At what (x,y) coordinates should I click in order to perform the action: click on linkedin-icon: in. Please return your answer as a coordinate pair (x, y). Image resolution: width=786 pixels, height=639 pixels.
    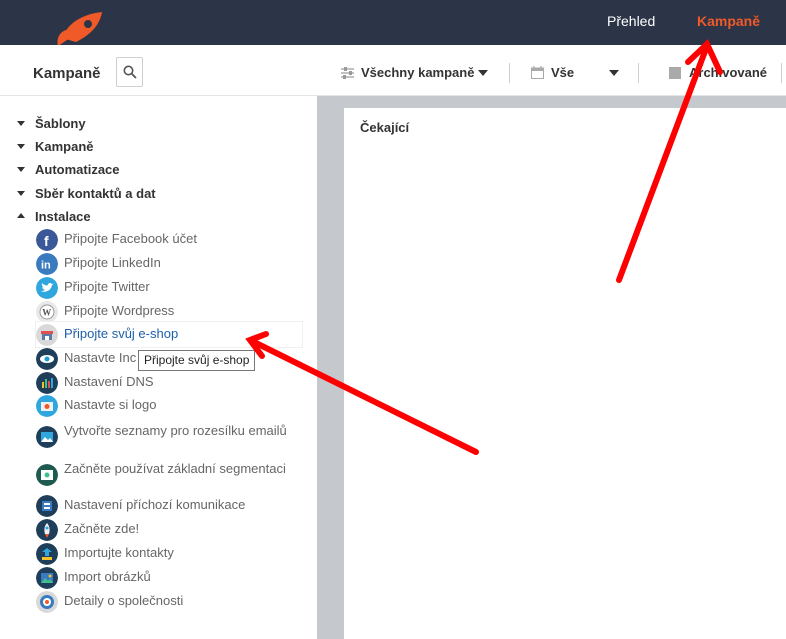
    Looking at the image, I should click on (47, 264).